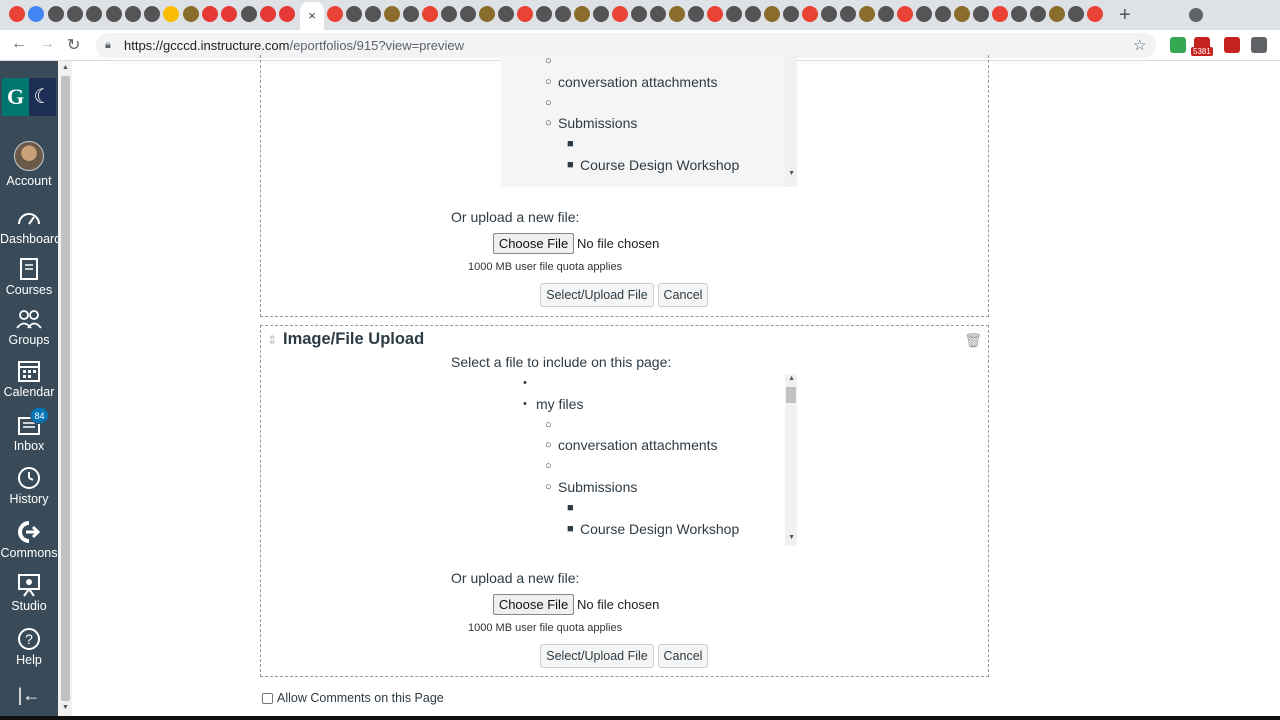  What do you see at coordinates (1178, 45) in the screenshot?
I see `phone-extension-icon` at bounding box center [1178, 45].